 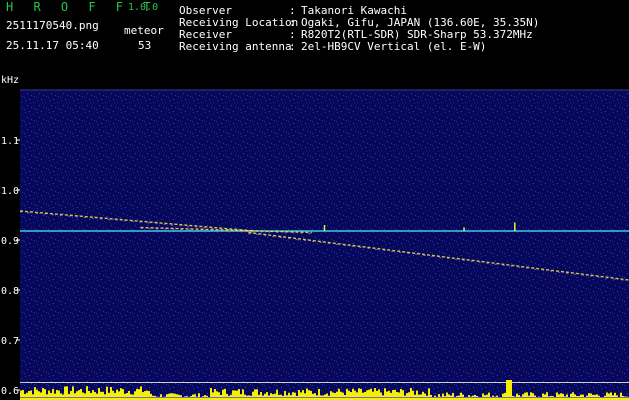 I want to click on file-name: 2511170540.png, so click(x=52, y=25).